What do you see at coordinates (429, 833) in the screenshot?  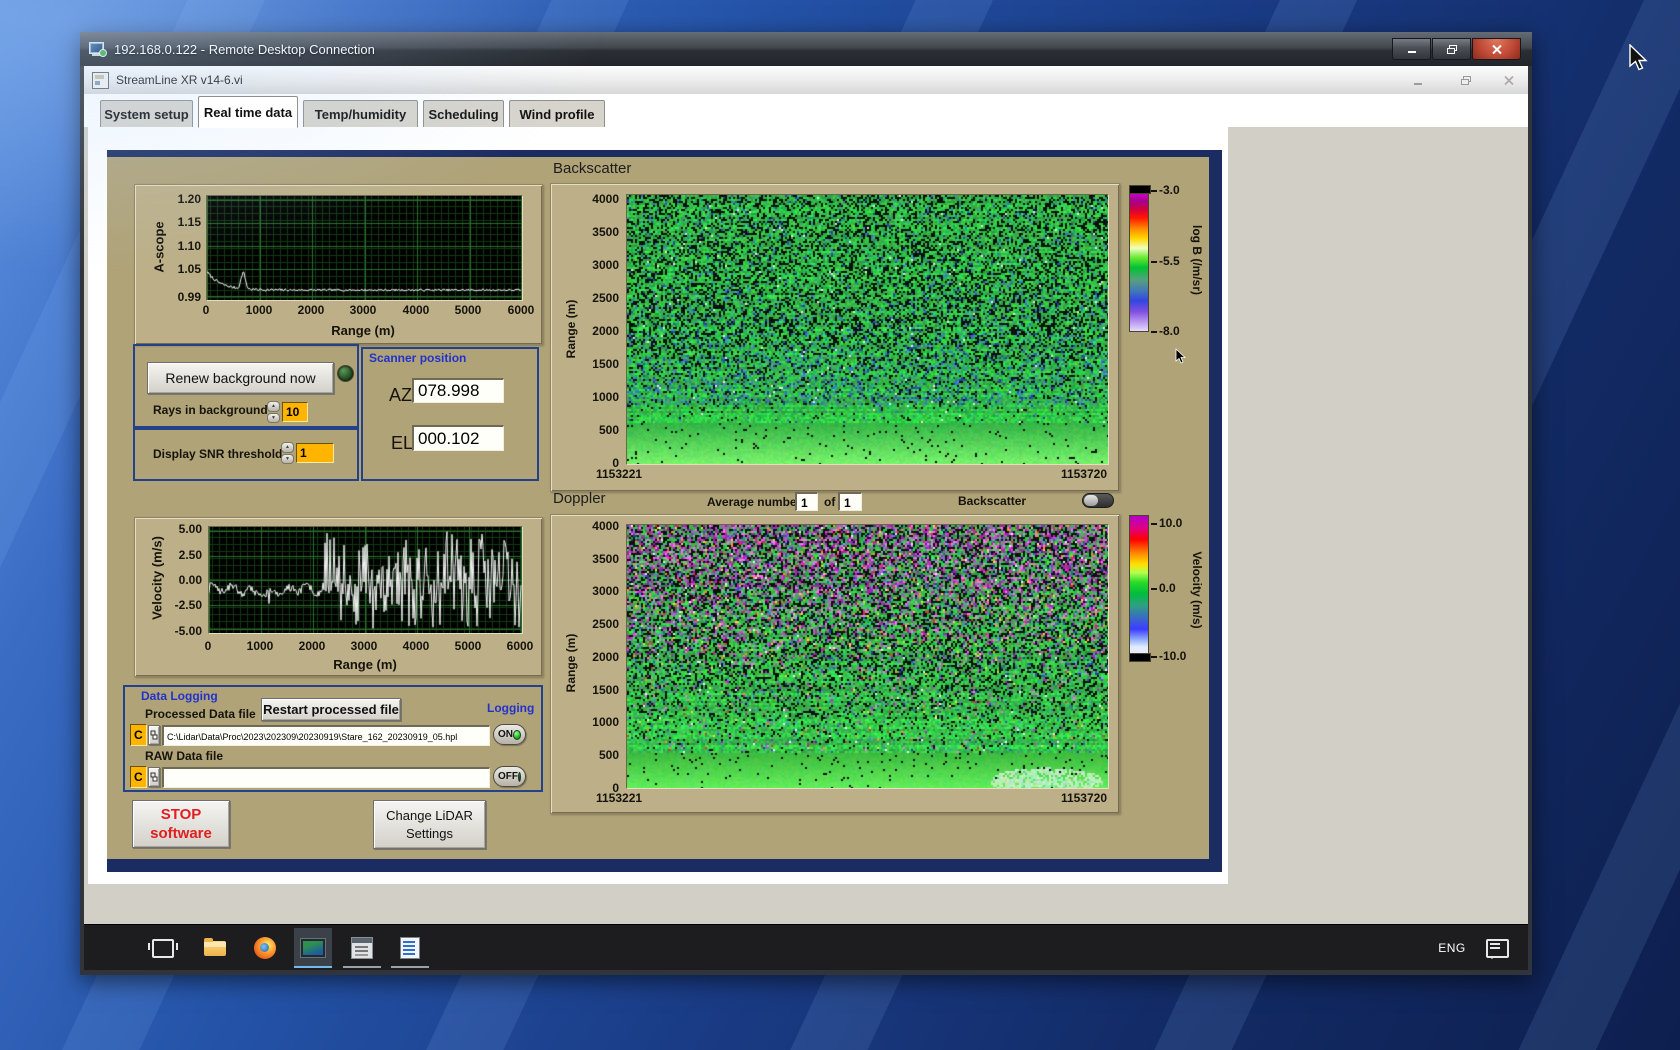 I see `settings-line2: Settings` at bounding box center [429, 833].